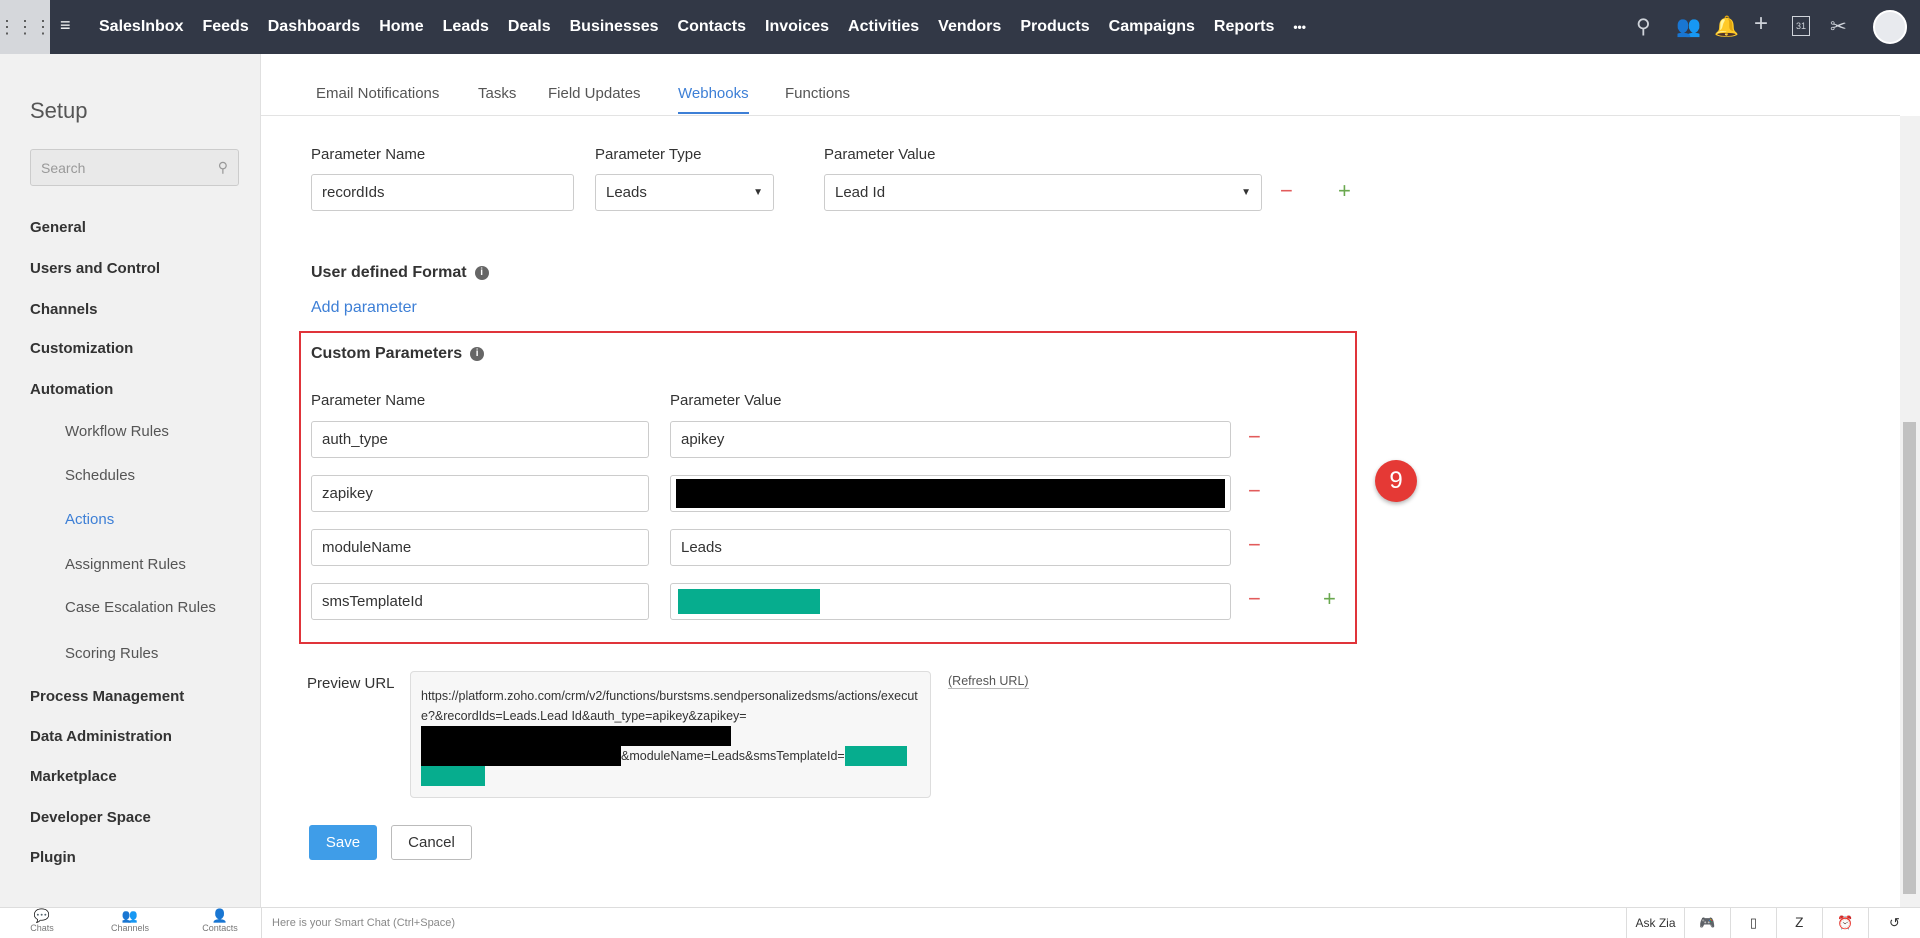 The width and height of the screenshot is (1920, 938). What do you see at coordinates (1344, 191) in the screenshot?
I see `add-param-icon: +` at bounding box center [1344, 191].